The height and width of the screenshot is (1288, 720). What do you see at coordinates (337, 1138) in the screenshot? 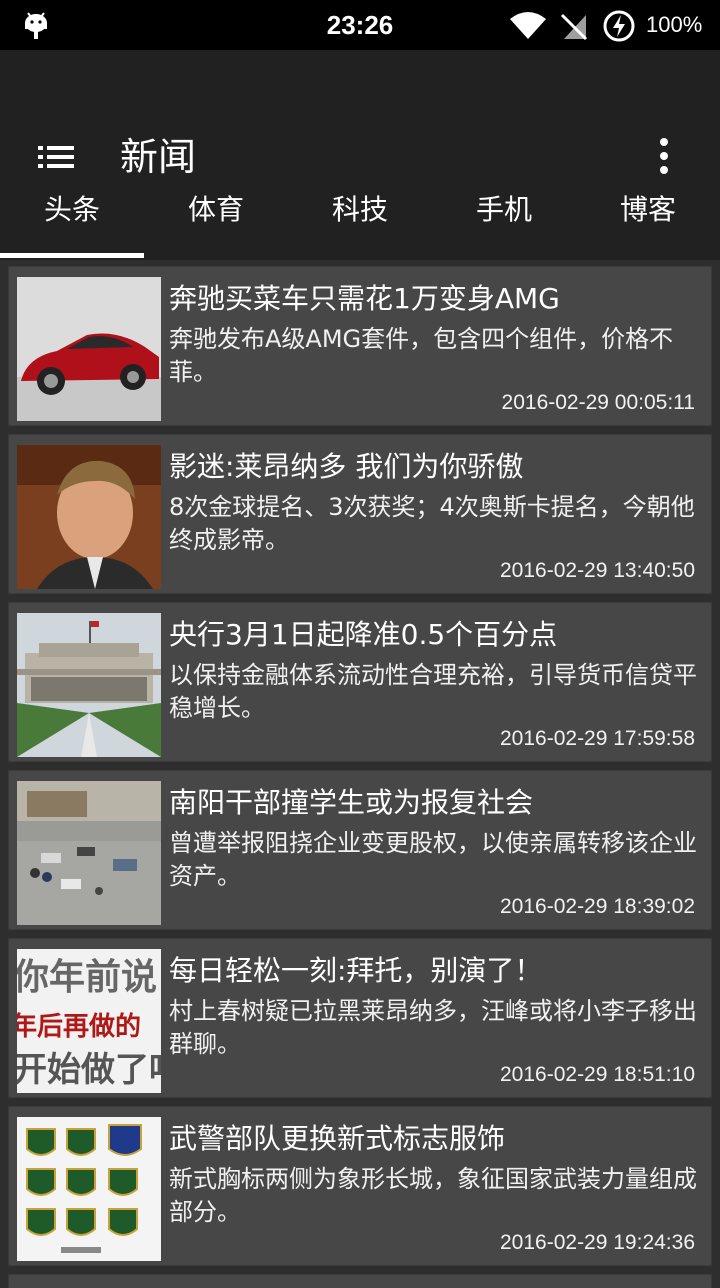
I see `news-title: 武警部队更换新式标志服饰` at bounding box center [337, 1138].